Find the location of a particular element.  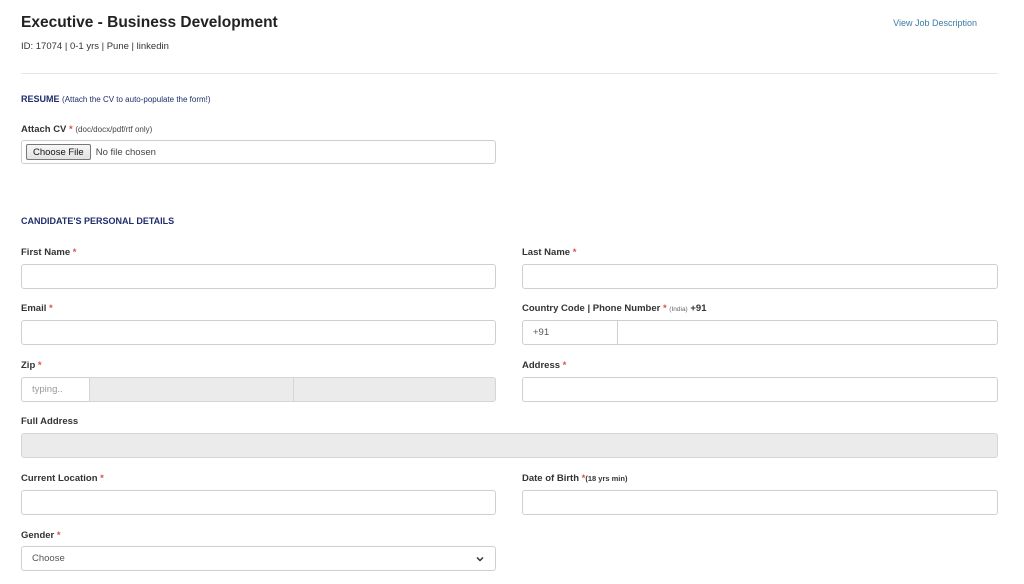

full-address-label-text: Full Address is located at coordinates (50, 421).